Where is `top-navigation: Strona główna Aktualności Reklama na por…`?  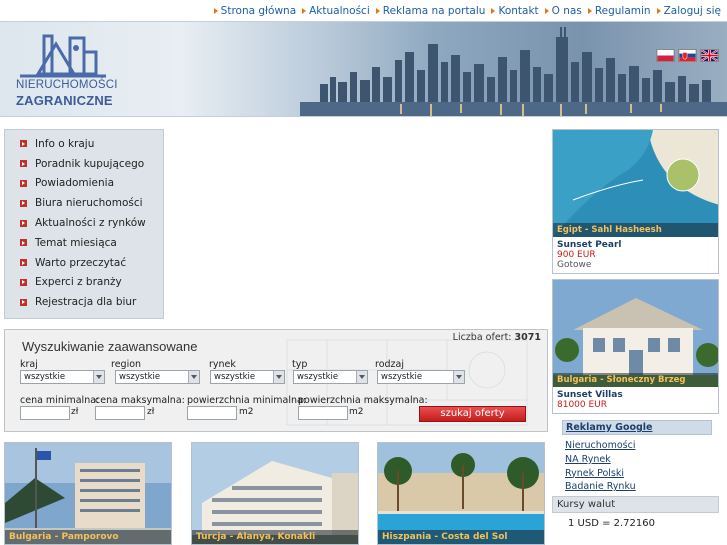
top-navigation: Strona główna Aktualności Reklama na por… is located at coordinates (466, 11).